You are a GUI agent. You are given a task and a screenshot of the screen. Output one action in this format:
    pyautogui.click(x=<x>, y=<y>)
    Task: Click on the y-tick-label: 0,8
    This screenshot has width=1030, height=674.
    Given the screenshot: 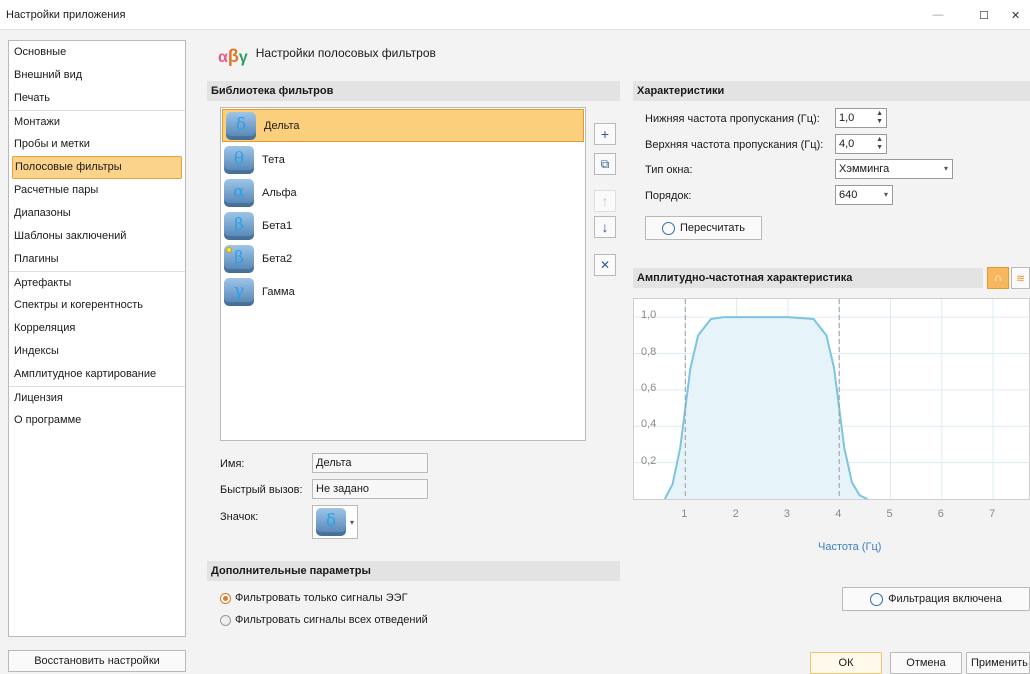 What is the action you would take?
    pyautogui.click(x=649, y=351)
    